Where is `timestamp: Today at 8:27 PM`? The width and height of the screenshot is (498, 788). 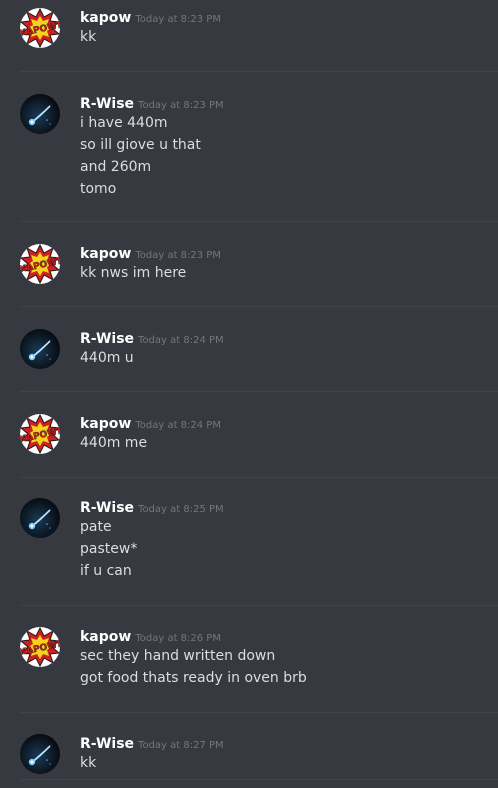
timestamp: Today at 8:27 PM is located at coordinates (181, 745).